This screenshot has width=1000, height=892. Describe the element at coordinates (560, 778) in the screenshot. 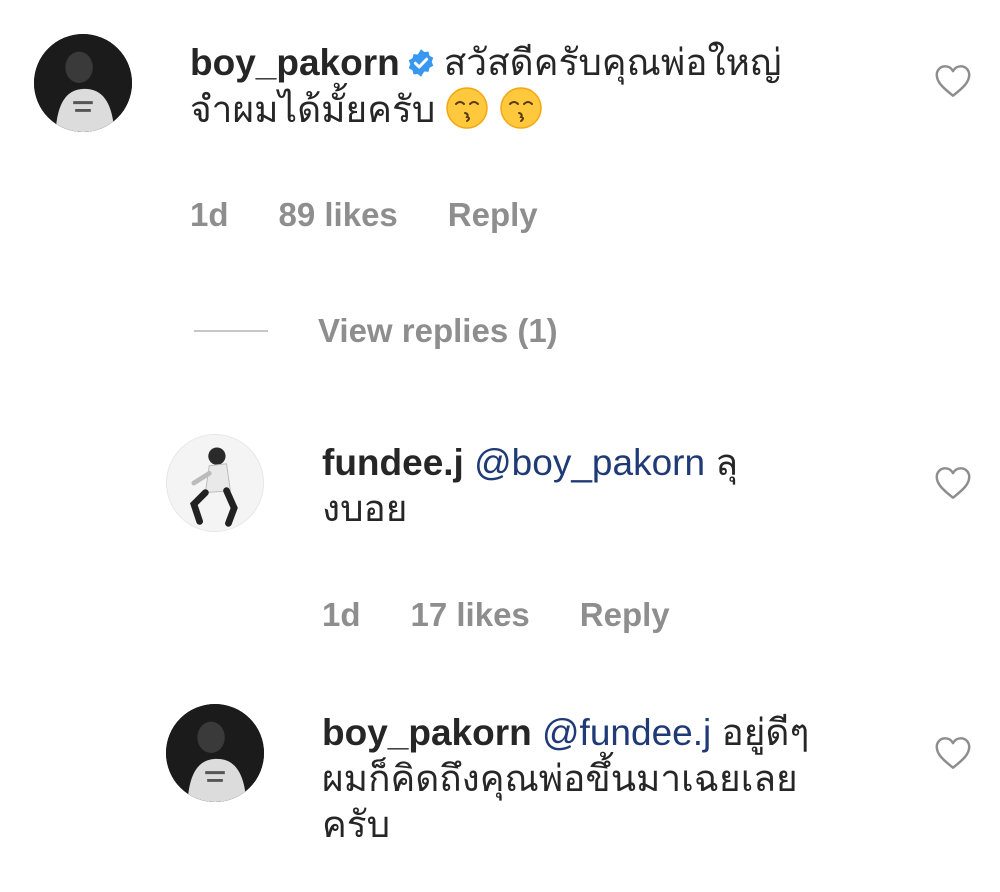

I see `reply-text-line2: ผมก็คิดถึงคุณพ่อขึ้นมาเฉยเลย` at that location.